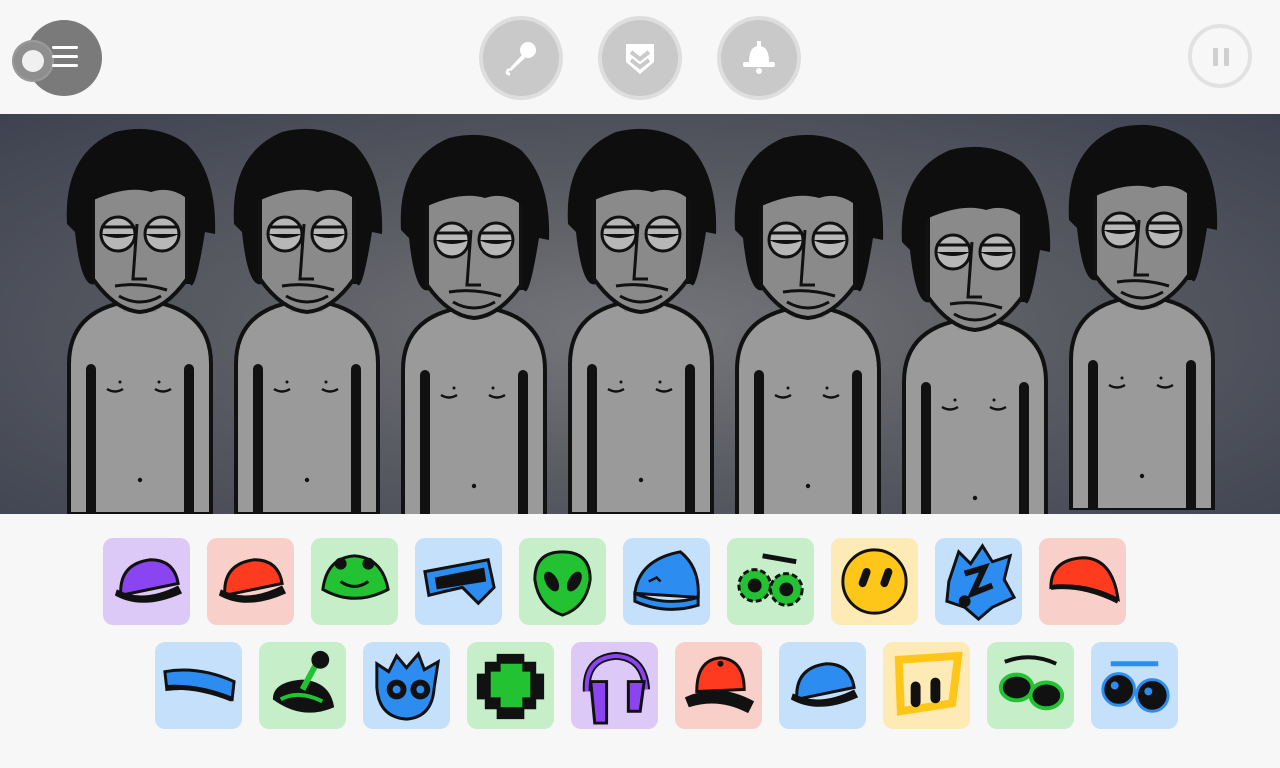 Image resolution: width=1280 pixels, height=768 pixels. I want to click on microphone-icon, so click(520, 59).